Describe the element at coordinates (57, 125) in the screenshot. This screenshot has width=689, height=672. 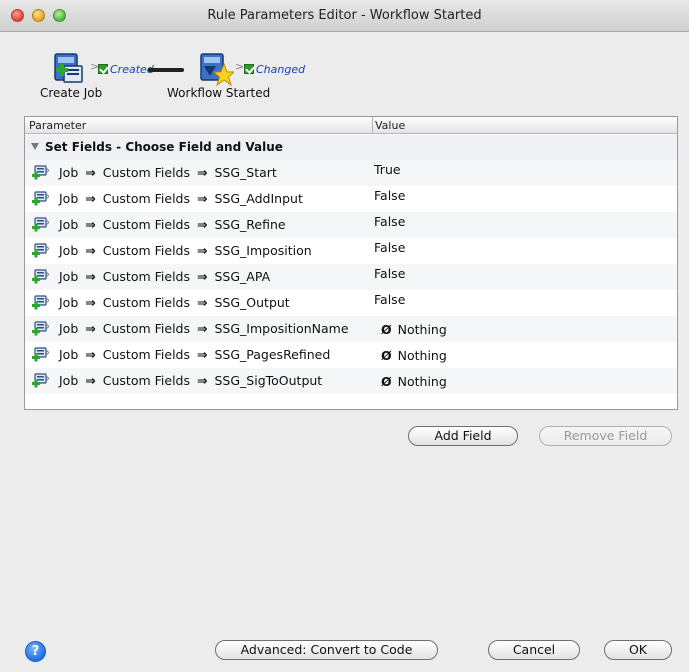
I see `column-header-parameter: Parameter` at that location.